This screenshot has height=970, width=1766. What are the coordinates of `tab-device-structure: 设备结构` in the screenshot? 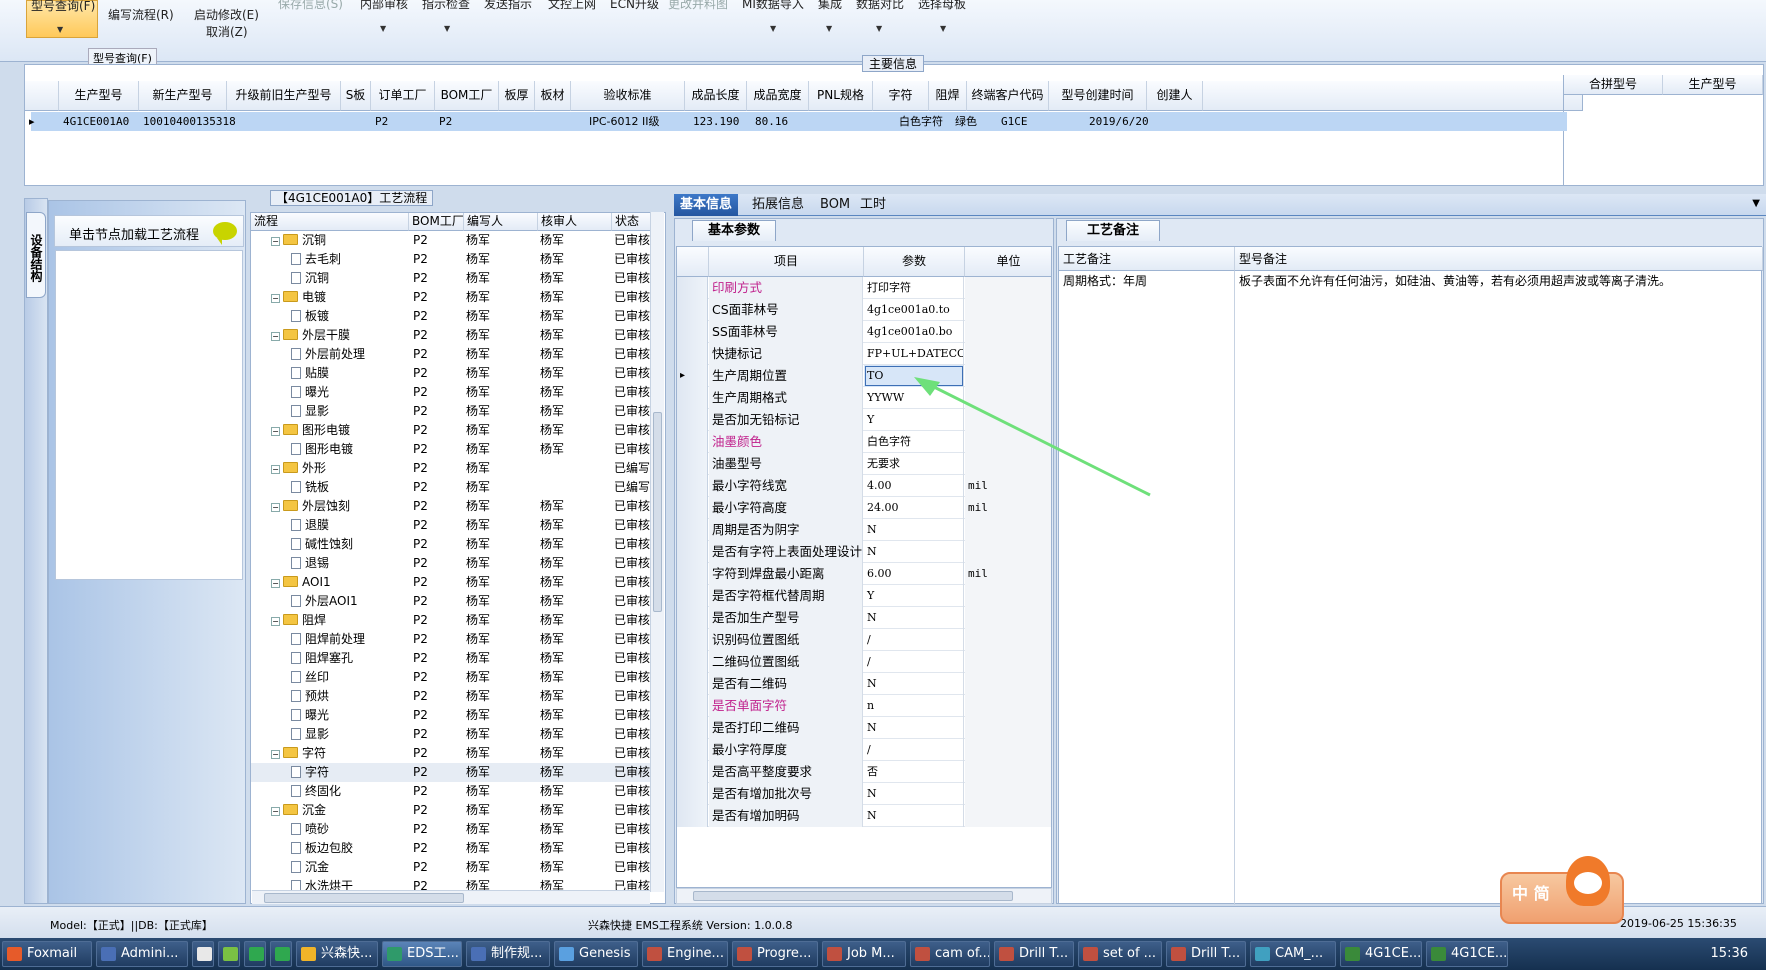 It's located at (36, 255).